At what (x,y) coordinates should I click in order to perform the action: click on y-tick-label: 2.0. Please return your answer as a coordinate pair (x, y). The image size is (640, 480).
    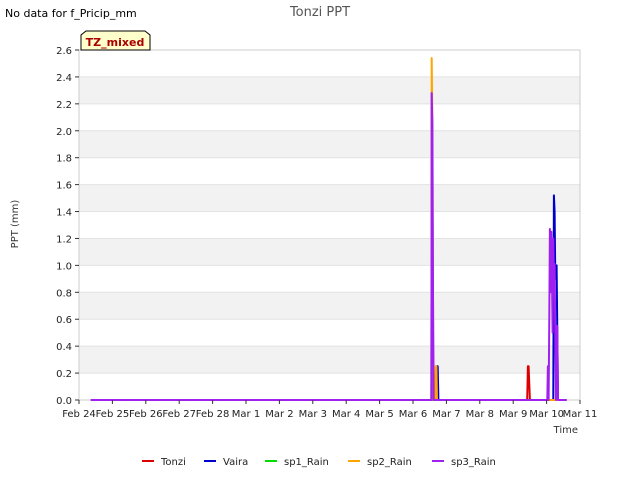
    Looking at the image, I should click on (64, 132).